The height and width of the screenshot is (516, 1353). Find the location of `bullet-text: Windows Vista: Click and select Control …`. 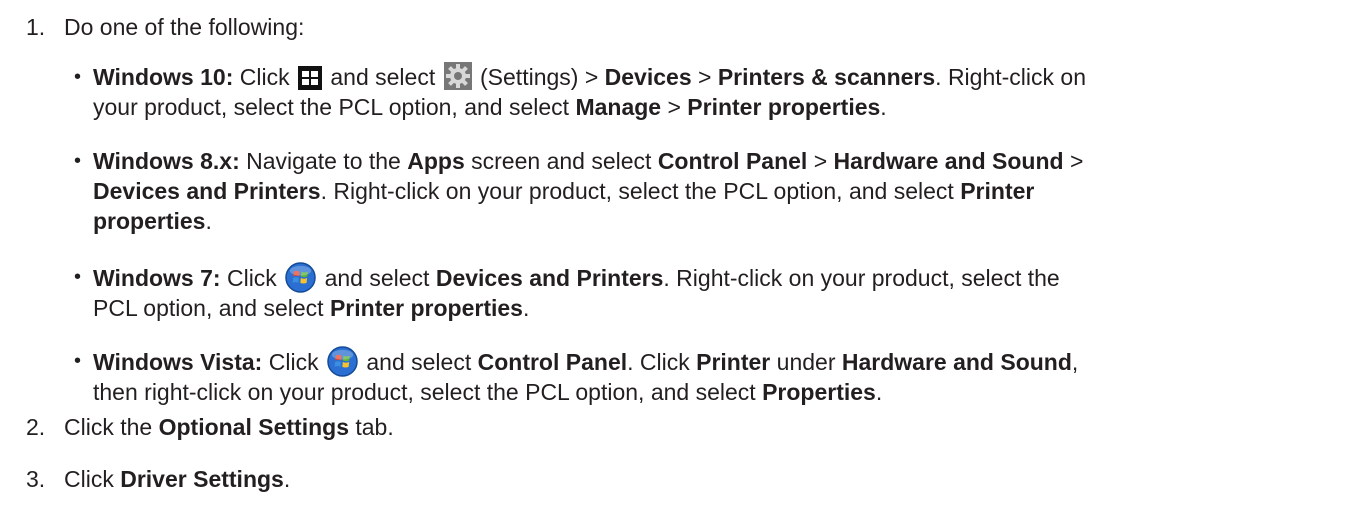

bullet-text: Windows Vista: Click and select Control … is located at coordinates (718, 376).